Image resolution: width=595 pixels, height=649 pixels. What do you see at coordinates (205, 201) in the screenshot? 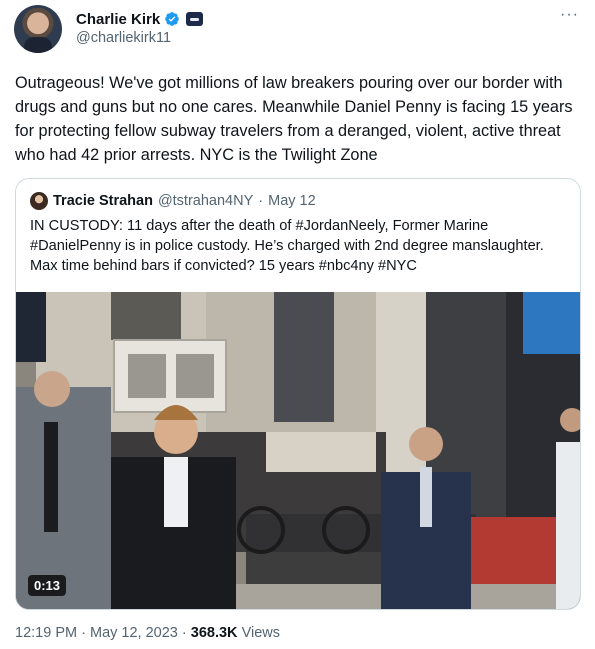
I see `quoted-author-handle: @tstrahan4NY` at bounding box center [205, 201].